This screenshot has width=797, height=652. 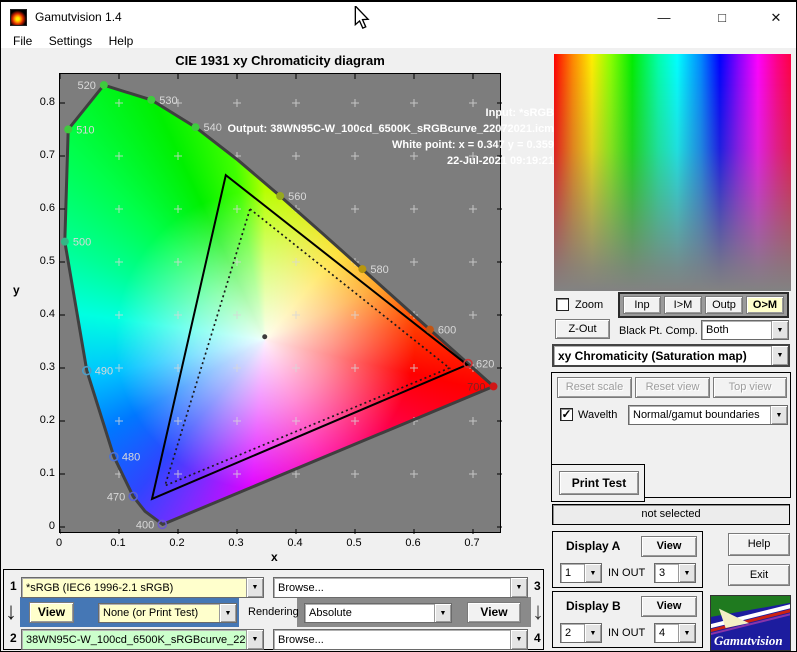 What do you see at coordinates (22, 41) in the screenshot?
I see `menu-file: File` at bounding box center [22, 41].